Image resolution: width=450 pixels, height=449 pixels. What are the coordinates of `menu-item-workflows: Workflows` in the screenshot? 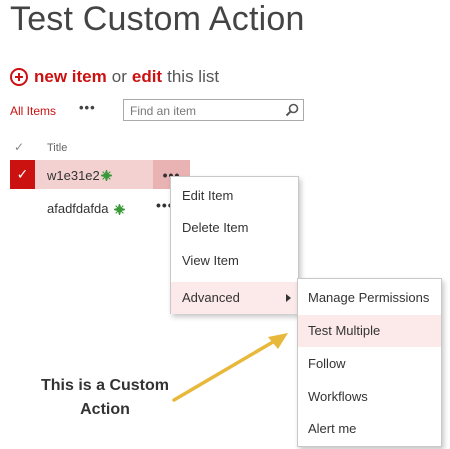 It's located at (338, 396).